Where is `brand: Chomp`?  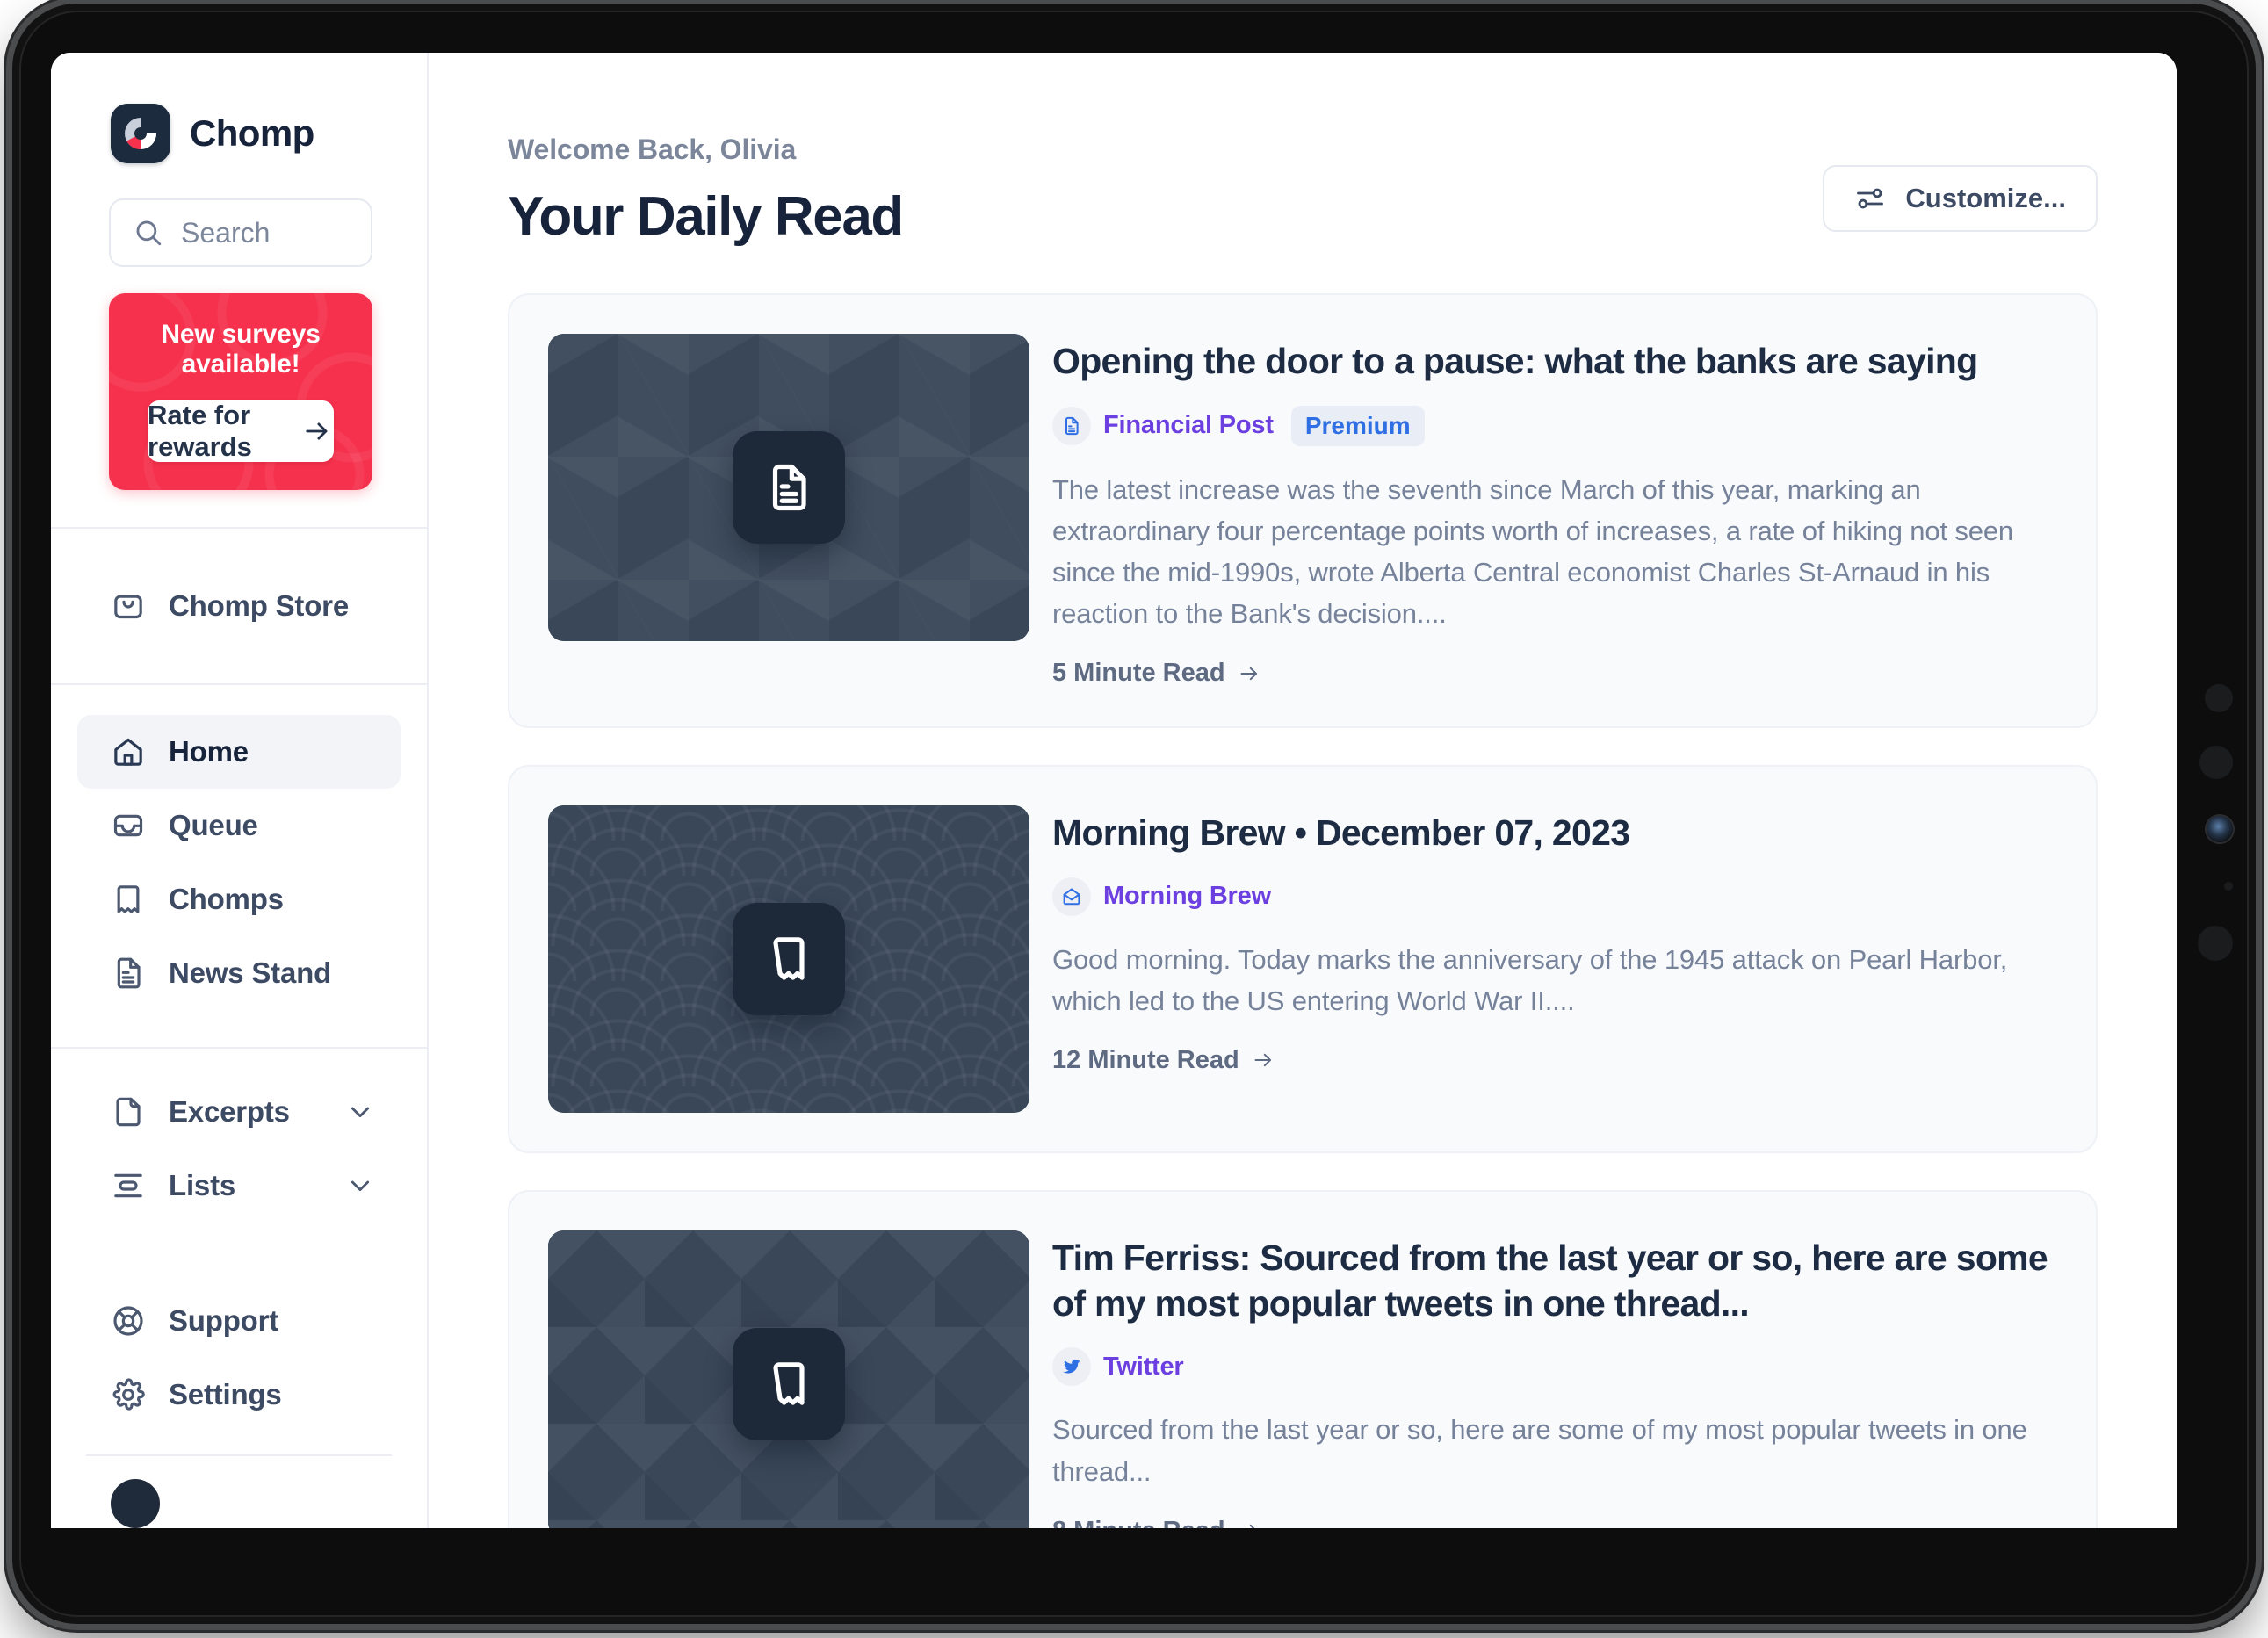
brand: Chomp is located at coordinates (239, 108).